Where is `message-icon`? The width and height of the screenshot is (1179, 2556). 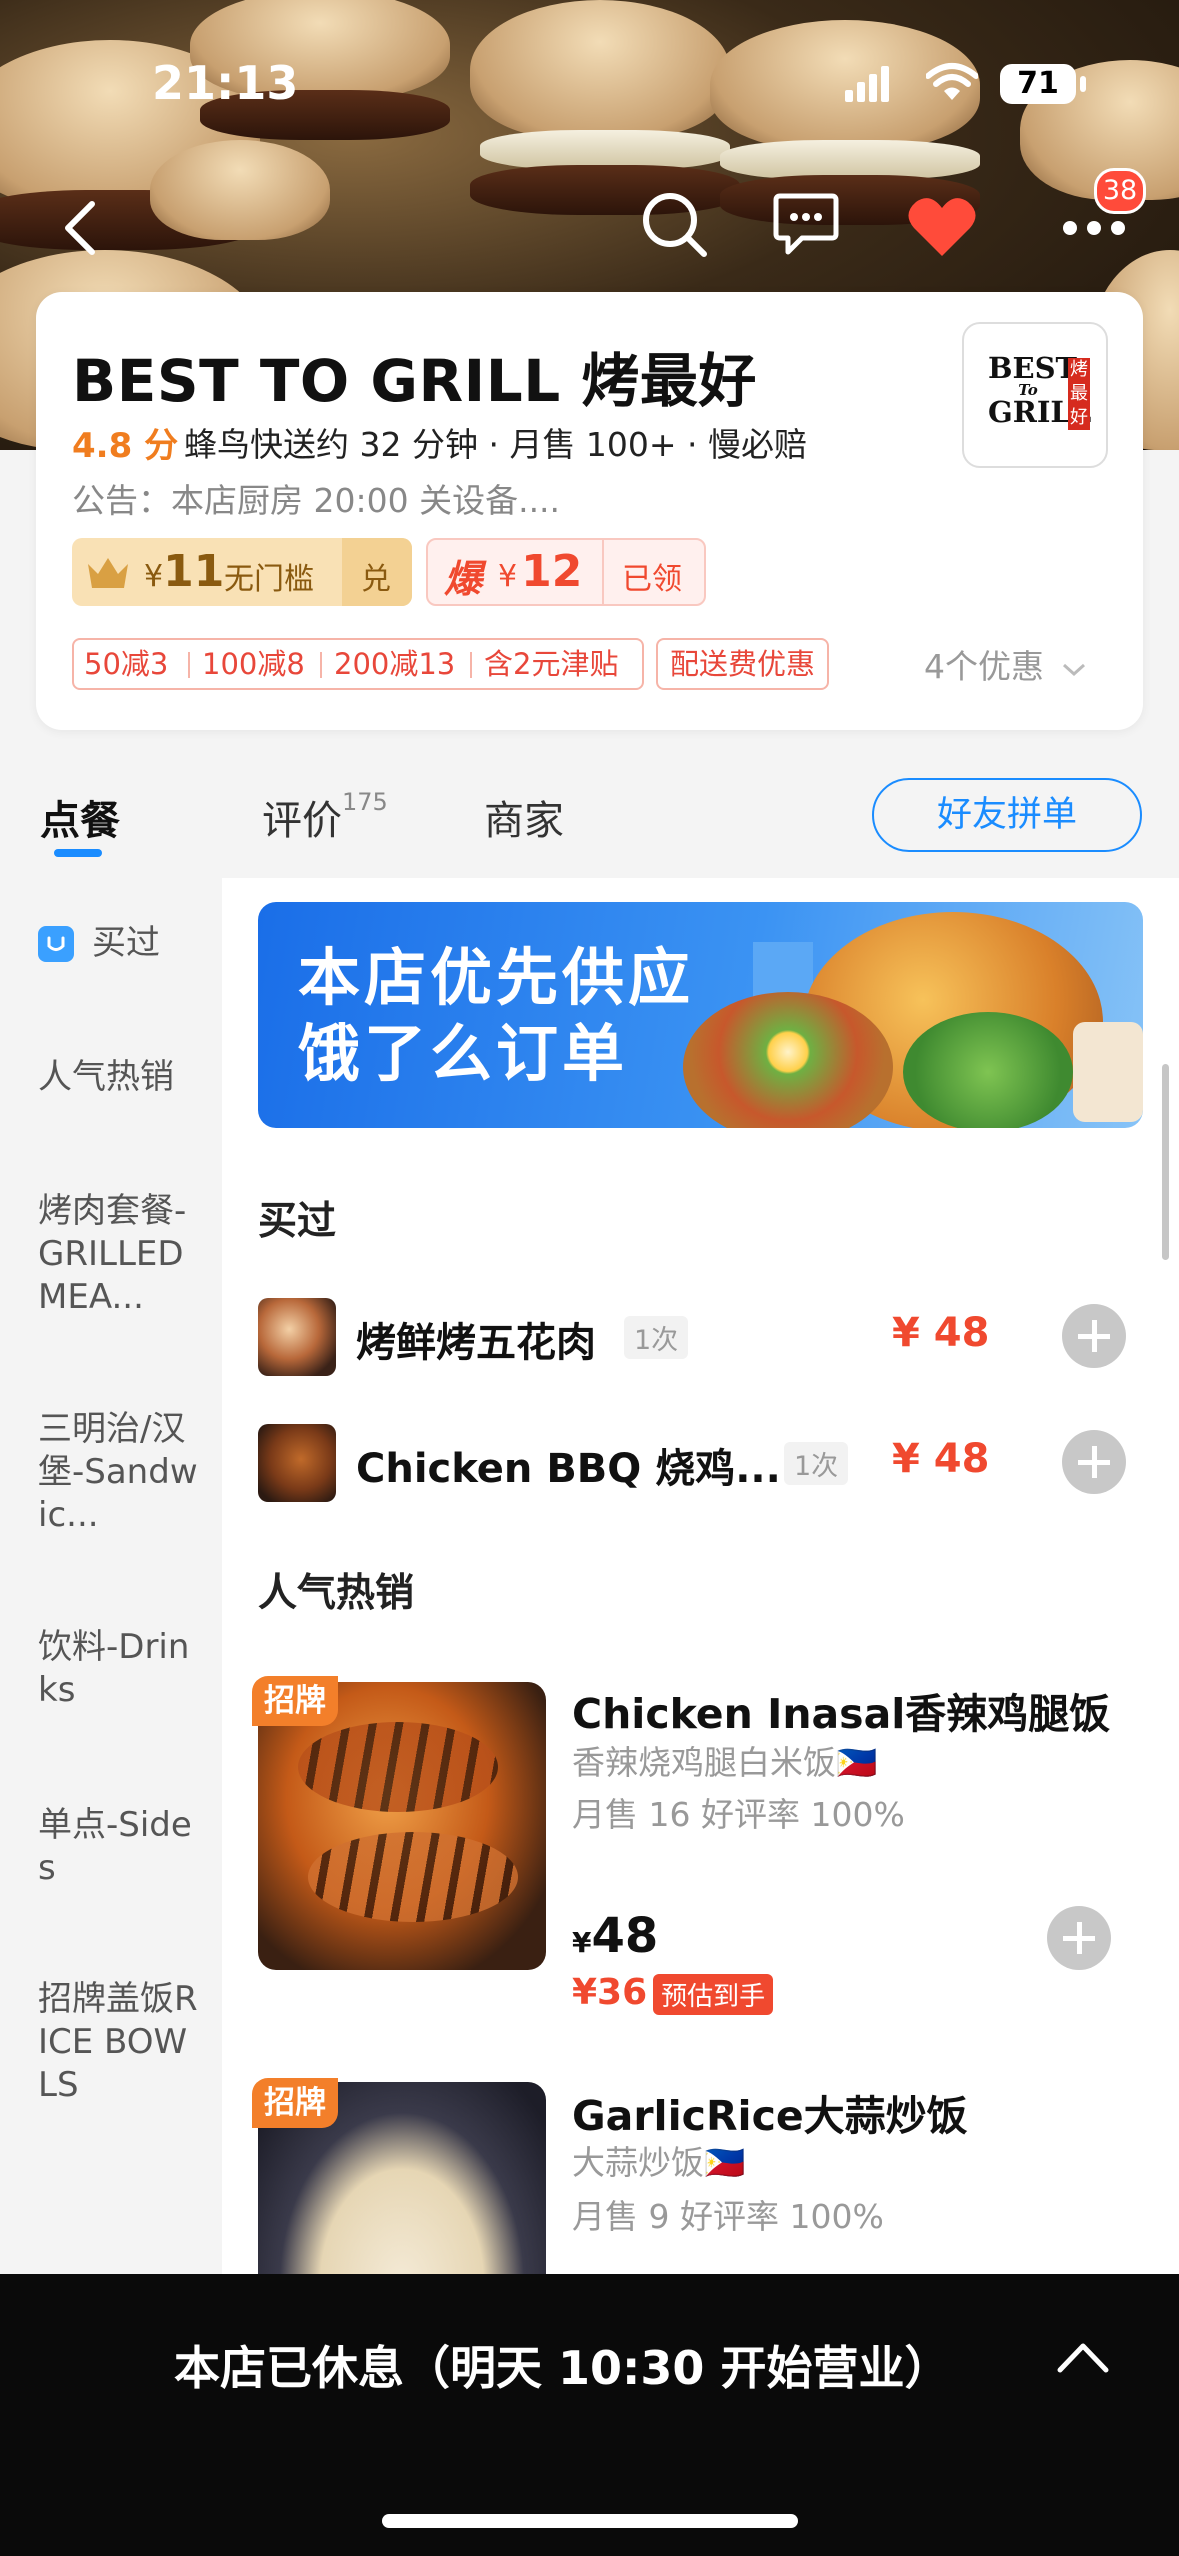 message-icon is located at coordinates (806, 224).